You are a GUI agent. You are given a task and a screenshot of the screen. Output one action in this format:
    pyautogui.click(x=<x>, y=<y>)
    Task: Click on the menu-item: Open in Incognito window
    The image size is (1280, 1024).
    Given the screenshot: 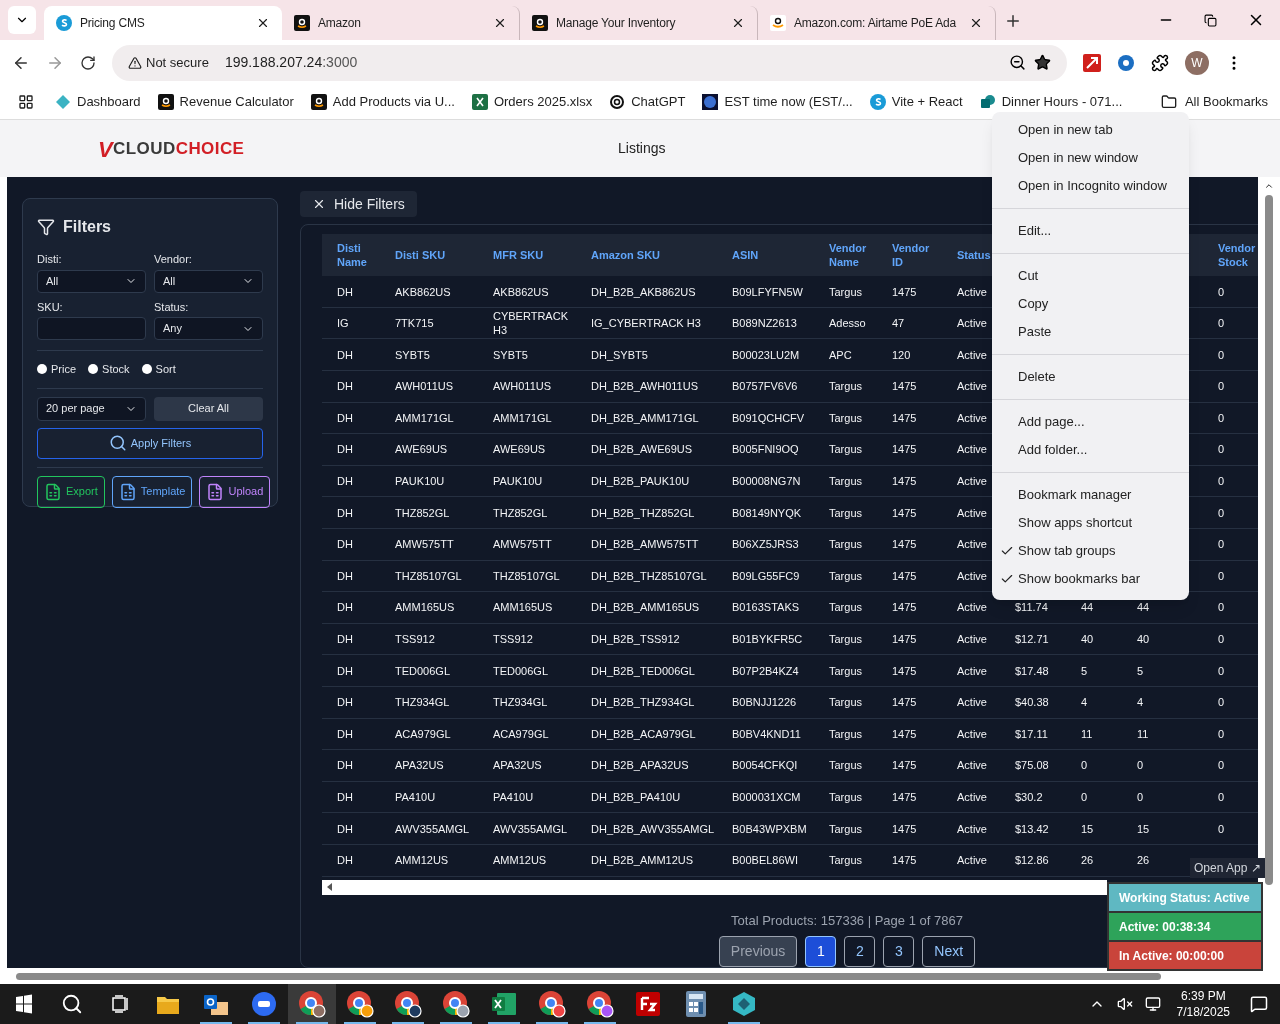 What is the action you would take?
    pyautogui.click(x=1090, y=186)
    